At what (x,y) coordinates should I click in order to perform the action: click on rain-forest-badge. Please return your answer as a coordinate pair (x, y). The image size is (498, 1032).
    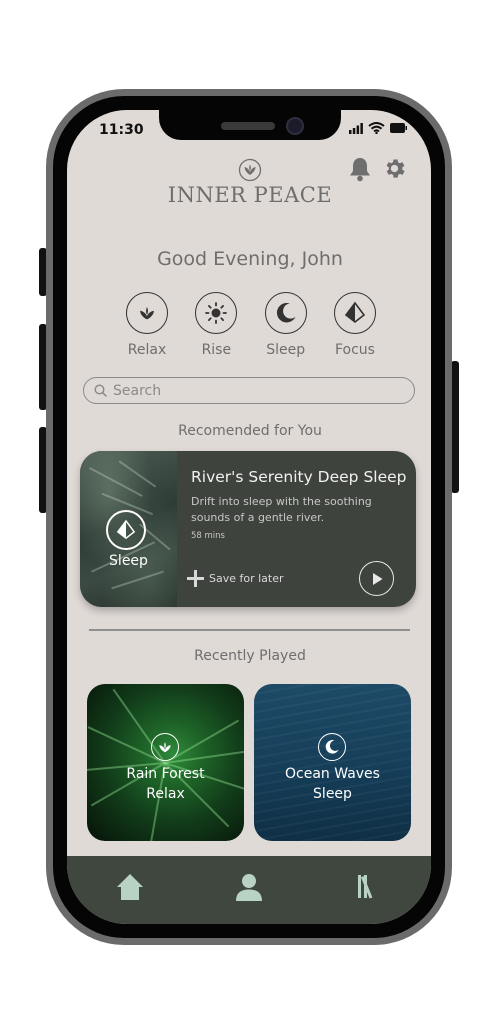
    Looking at the image, I should click on (165, 747).